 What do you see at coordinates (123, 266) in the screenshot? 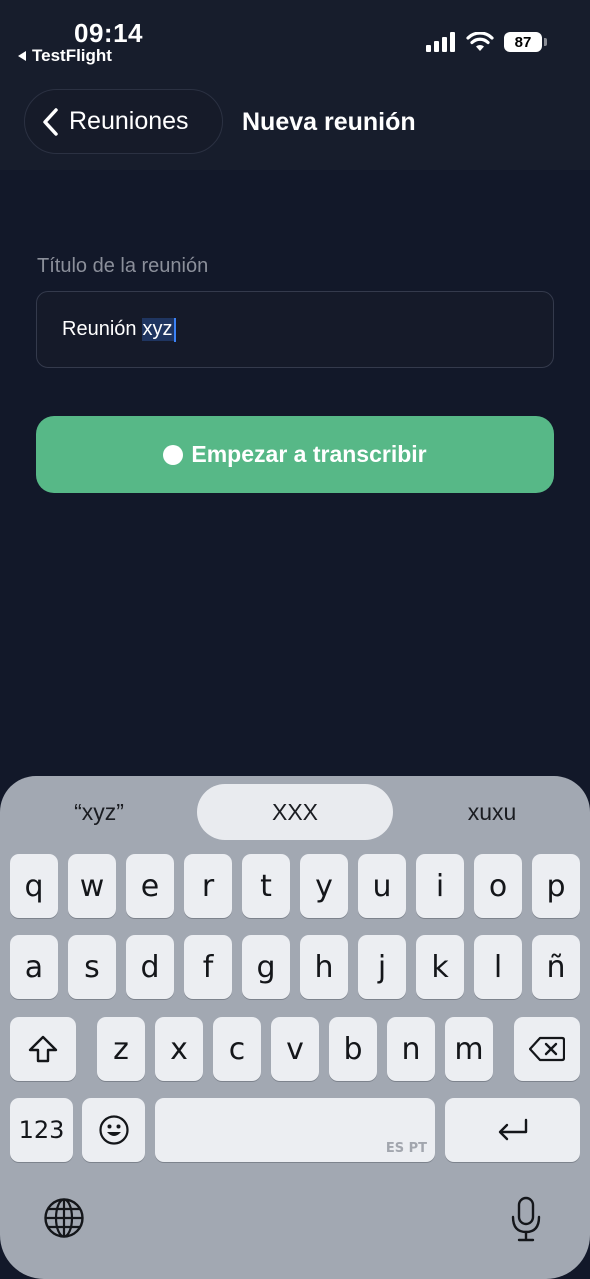
I see `meeting-title-label: Título de la reunión` at bounding box center [123, 266].